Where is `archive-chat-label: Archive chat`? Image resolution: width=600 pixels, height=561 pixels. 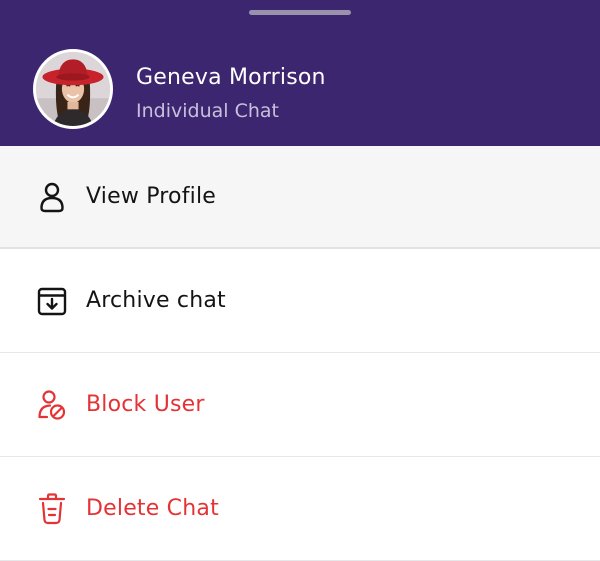
archive-chat-label: Archive chat is located at coordinates (156, 300).